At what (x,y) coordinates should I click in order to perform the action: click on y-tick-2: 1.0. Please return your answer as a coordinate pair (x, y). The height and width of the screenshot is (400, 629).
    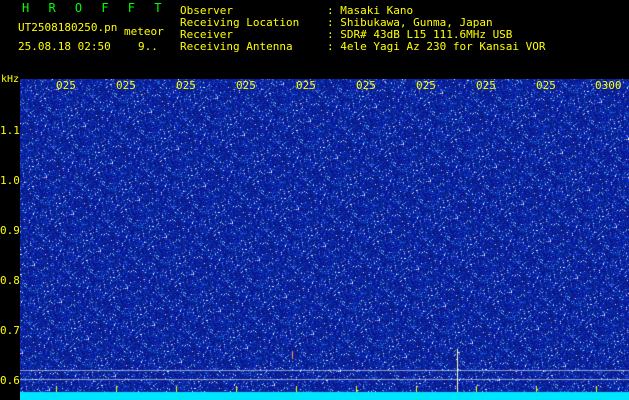
    Looking at the image, I should click on (10, 180).